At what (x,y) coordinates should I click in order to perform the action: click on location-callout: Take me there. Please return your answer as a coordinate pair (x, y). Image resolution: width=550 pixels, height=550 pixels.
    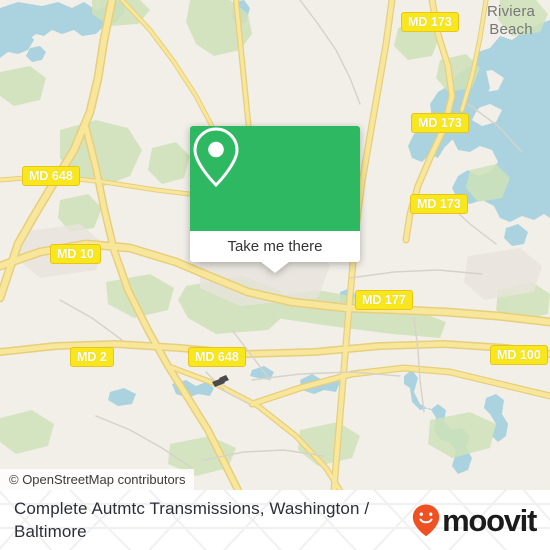
    Looking at the image, I should click on (275, 199).